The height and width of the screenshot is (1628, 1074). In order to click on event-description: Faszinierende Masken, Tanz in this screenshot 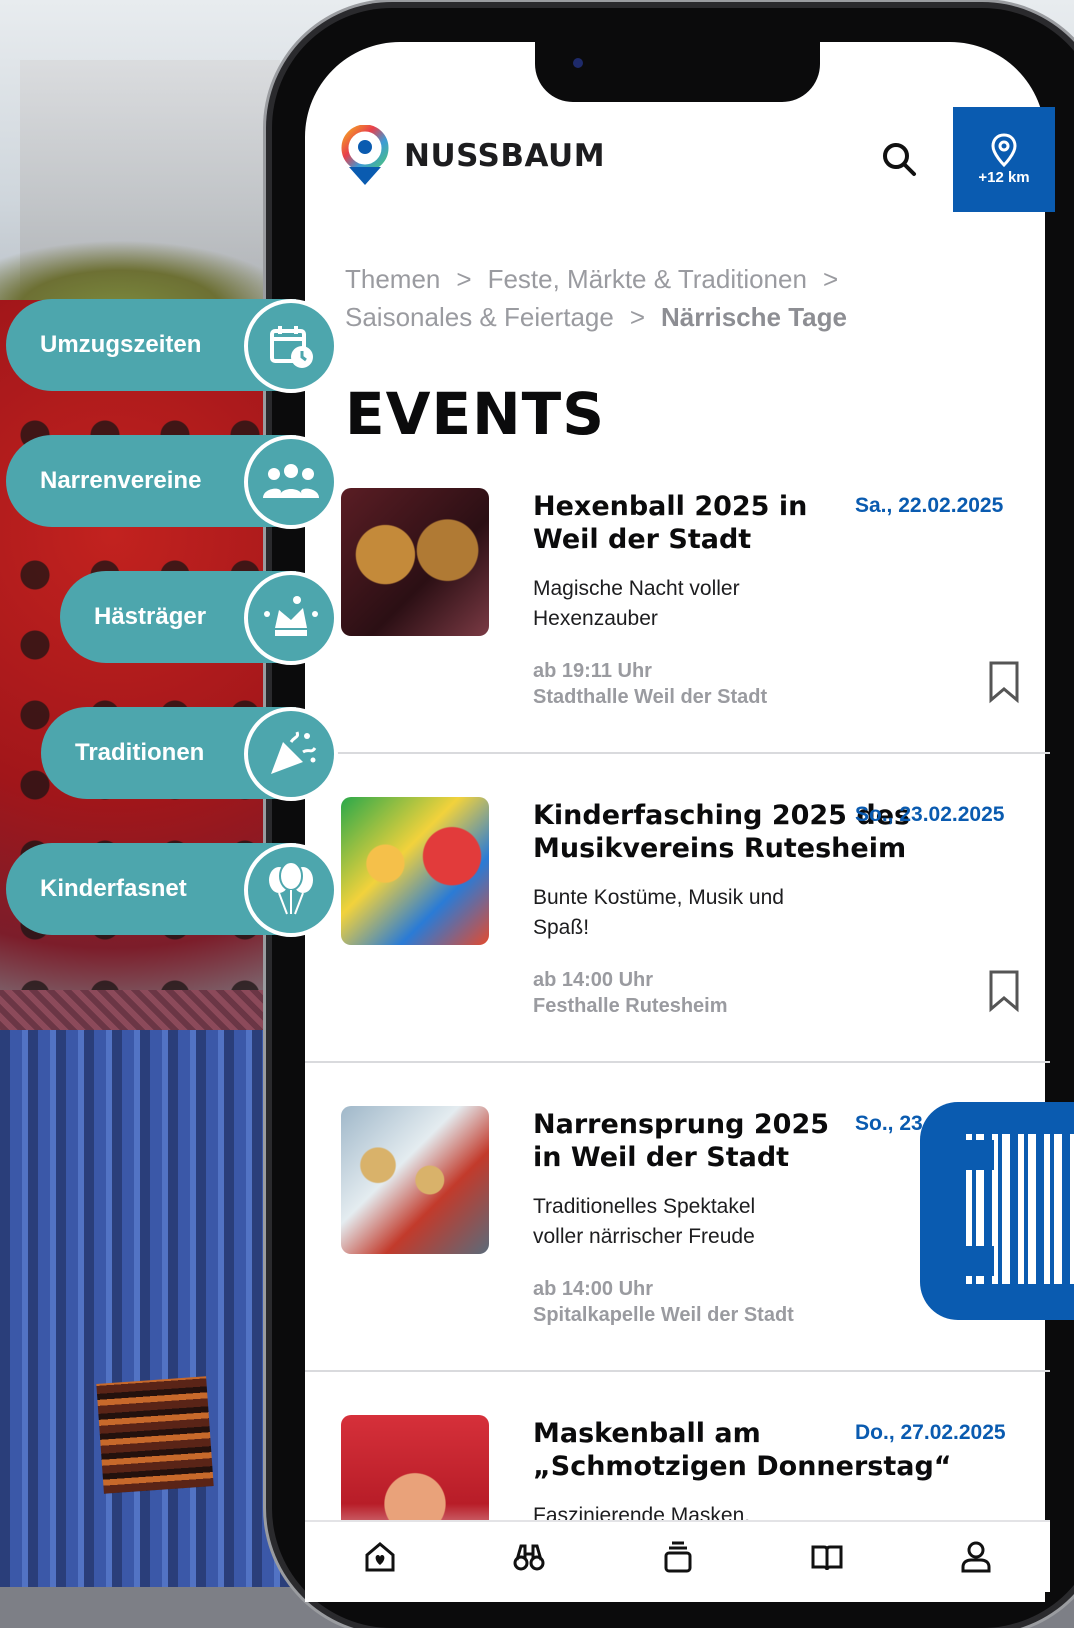, I will do `click(642, 1512)`.